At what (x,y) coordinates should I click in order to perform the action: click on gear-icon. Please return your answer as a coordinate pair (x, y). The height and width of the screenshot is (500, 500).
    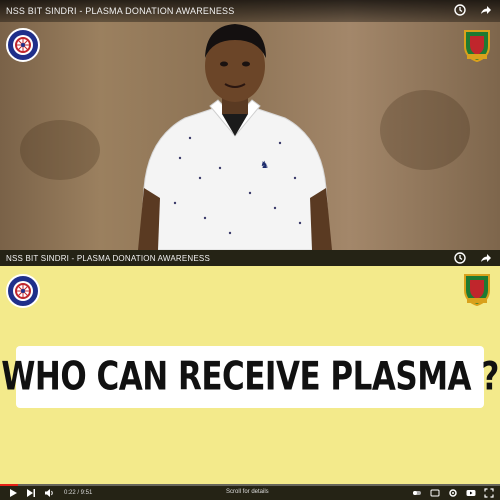
    Looking at the image, I should click on (453, 493).